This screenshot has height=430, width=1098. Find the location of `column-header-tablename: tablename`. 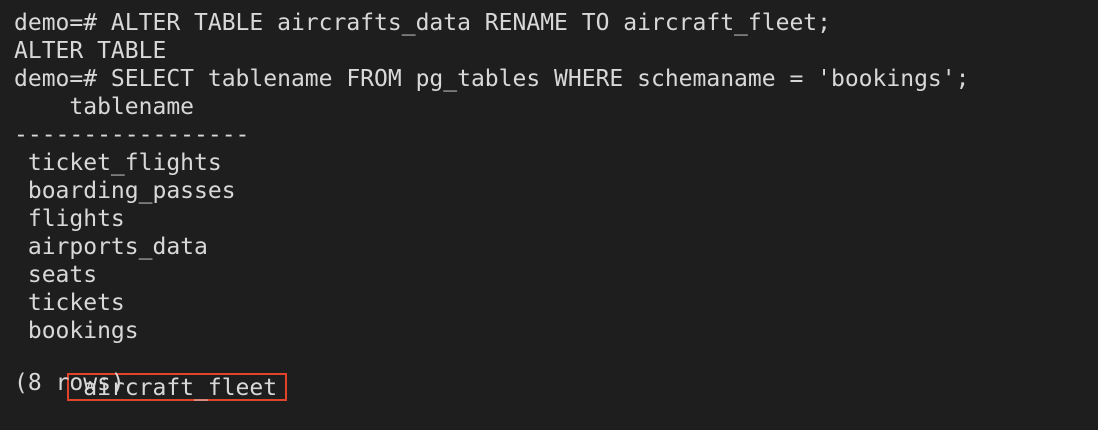

column-header-tablename: tablename is located at coordinates (104, 107).